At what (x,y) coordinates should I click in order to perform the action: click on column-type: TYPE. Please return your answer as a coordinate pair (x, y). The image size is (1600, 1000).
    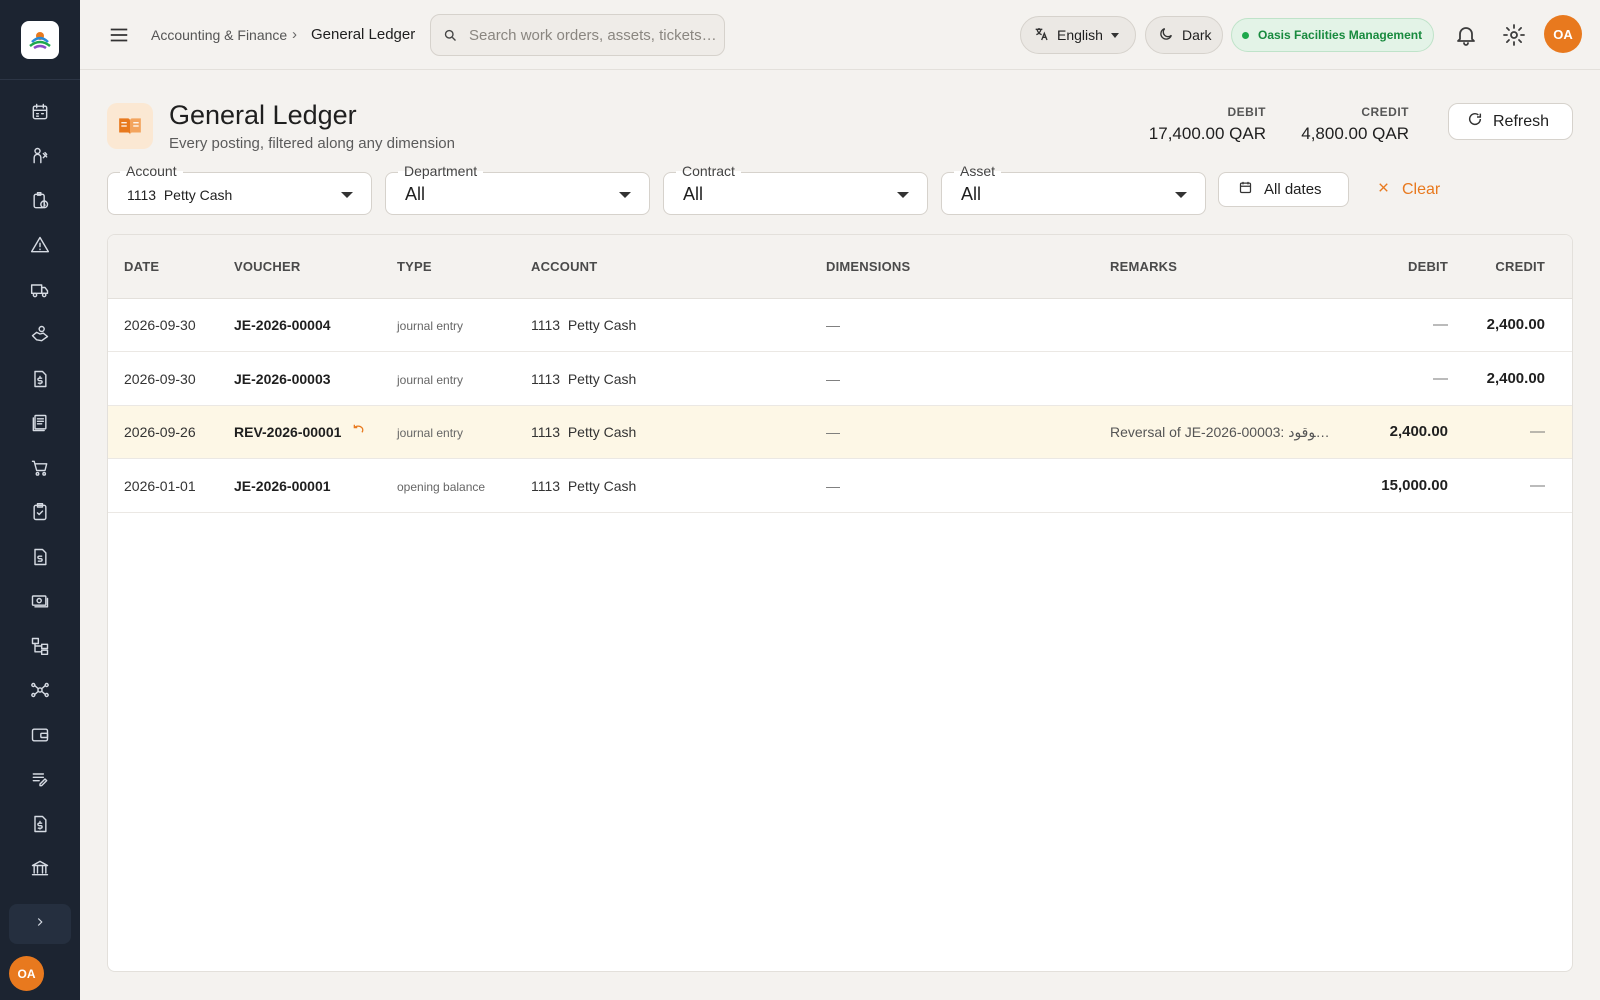
    Looking at the image, I should click on (414, 266).